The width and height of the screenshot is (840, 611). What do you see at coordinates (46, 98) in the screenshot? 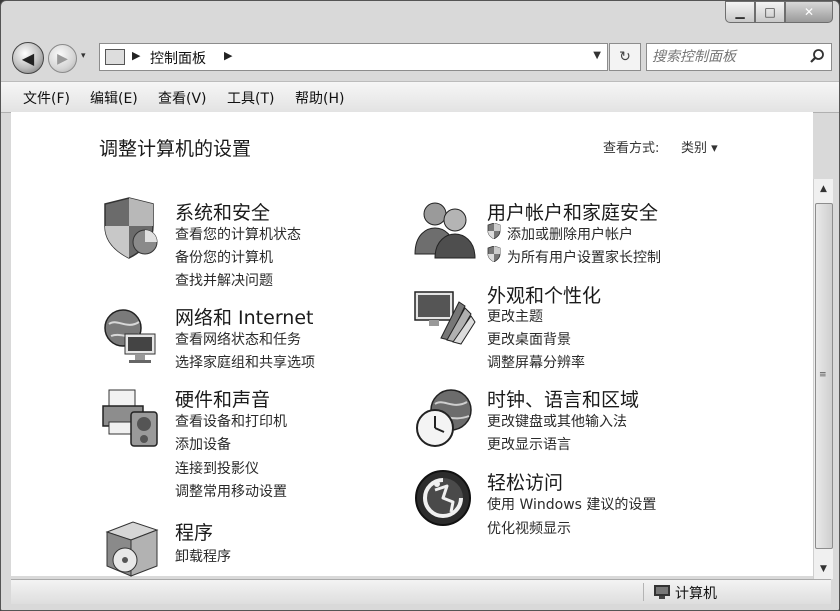
I see `menu-file: 文件(F)` at bounding box center [46, 98].